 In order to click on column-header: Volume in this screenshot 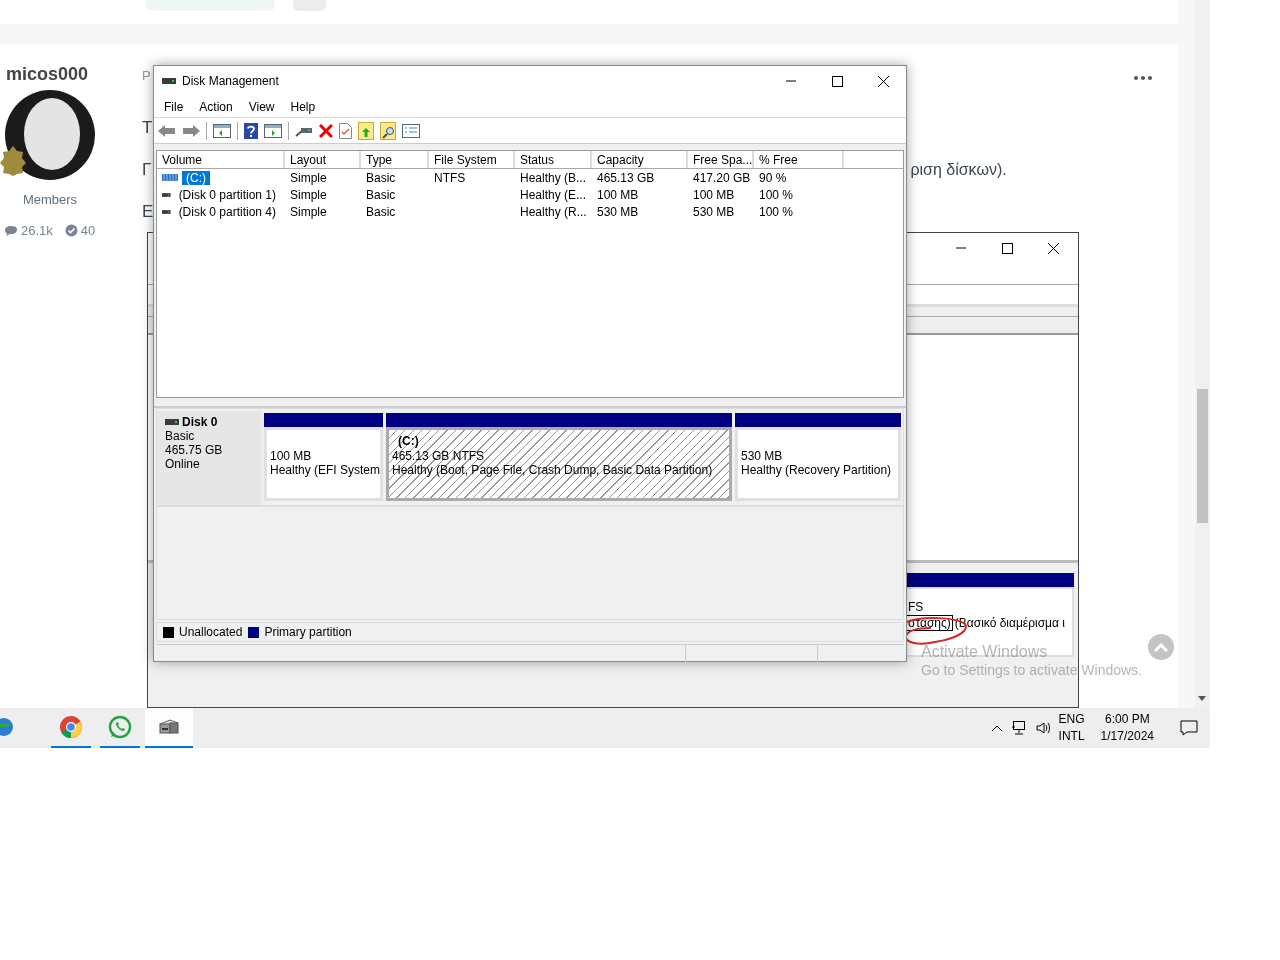, I will do `click(221, 159)`.